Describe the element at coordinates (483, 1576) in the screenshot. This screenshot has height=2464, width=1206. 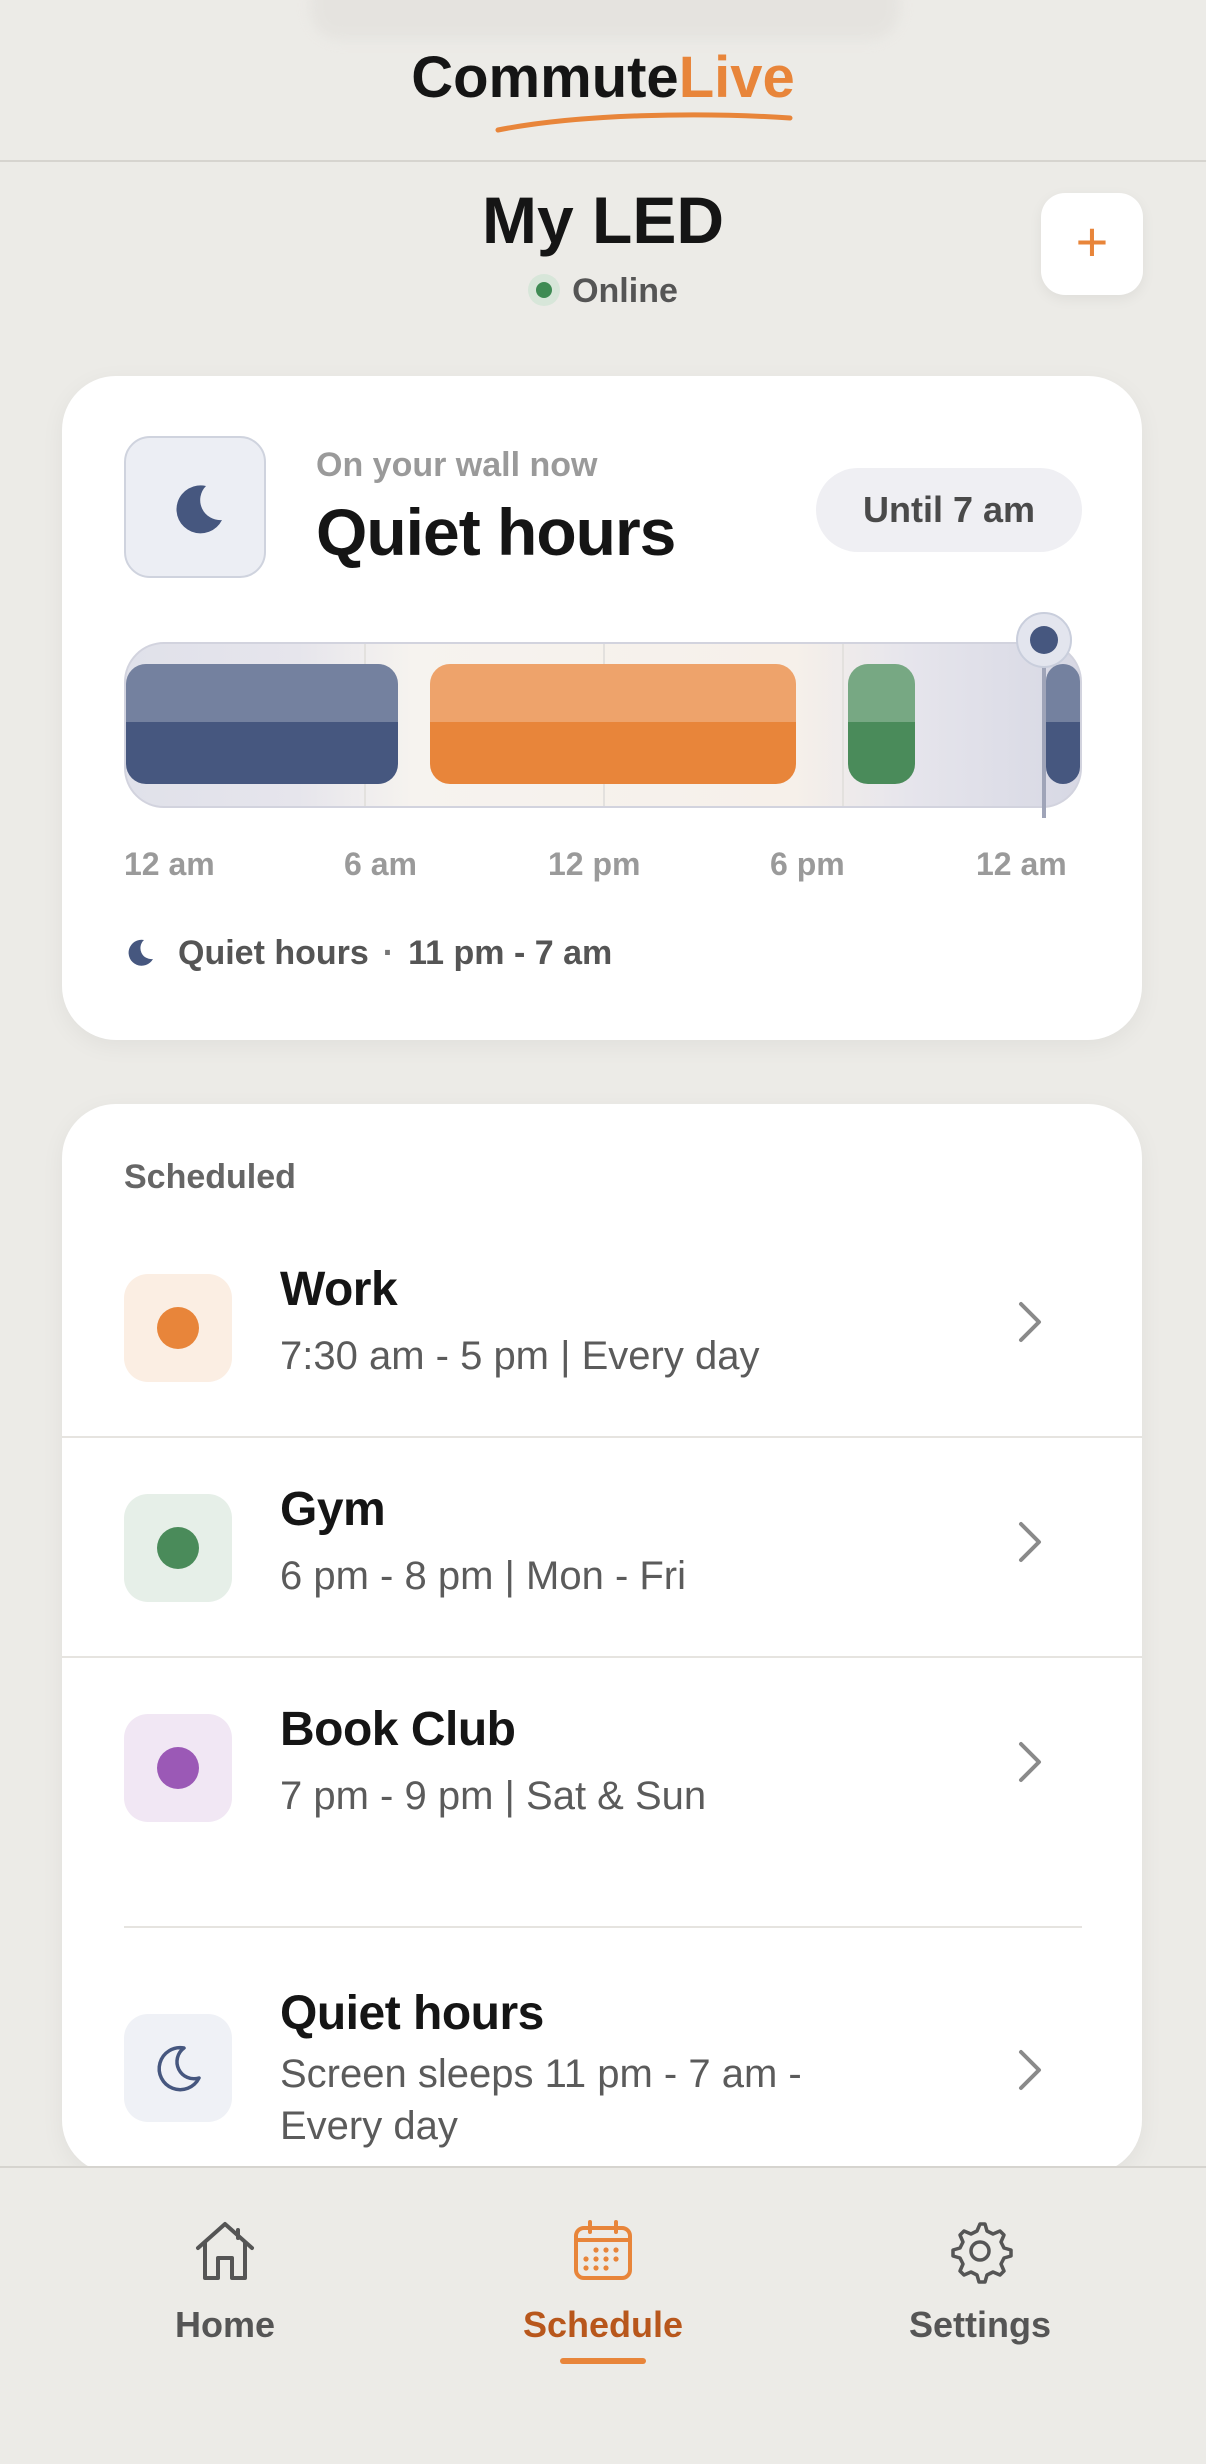
I see `schedule-subtitle: 6 pm - 8 pm | Mon - Fri` at that location.